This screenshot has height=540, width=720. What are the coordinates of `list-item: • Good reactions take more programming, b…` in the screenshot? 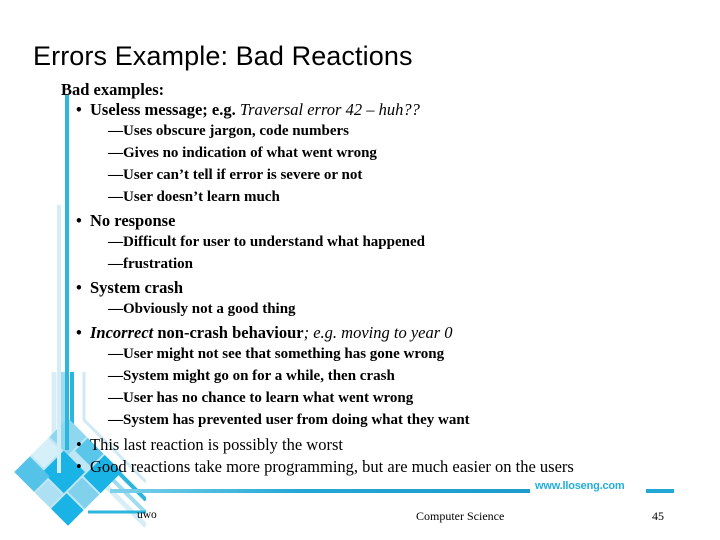 It's located at (325, 467).